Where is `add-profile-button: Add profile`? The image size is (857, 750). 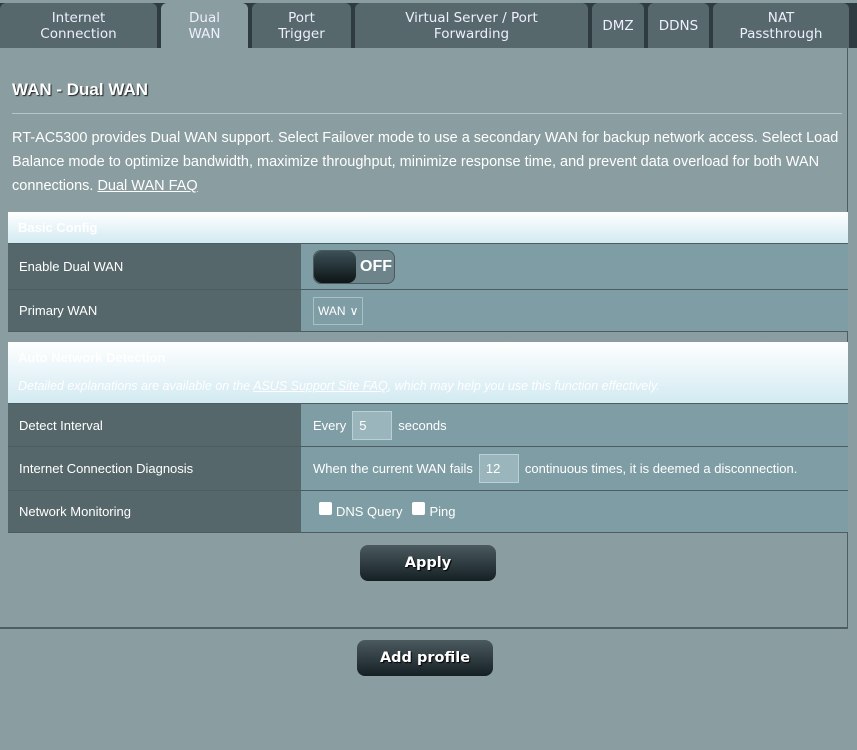
add-profile-button: Add profile is located at coordinates (425, 658).